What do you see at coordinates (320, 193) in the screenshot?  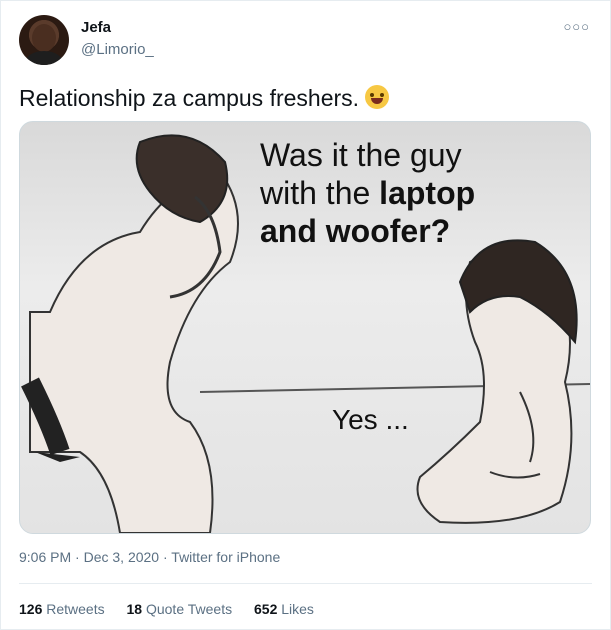 I see `caption-line-2a: with the` at bounding box center [320, 193].